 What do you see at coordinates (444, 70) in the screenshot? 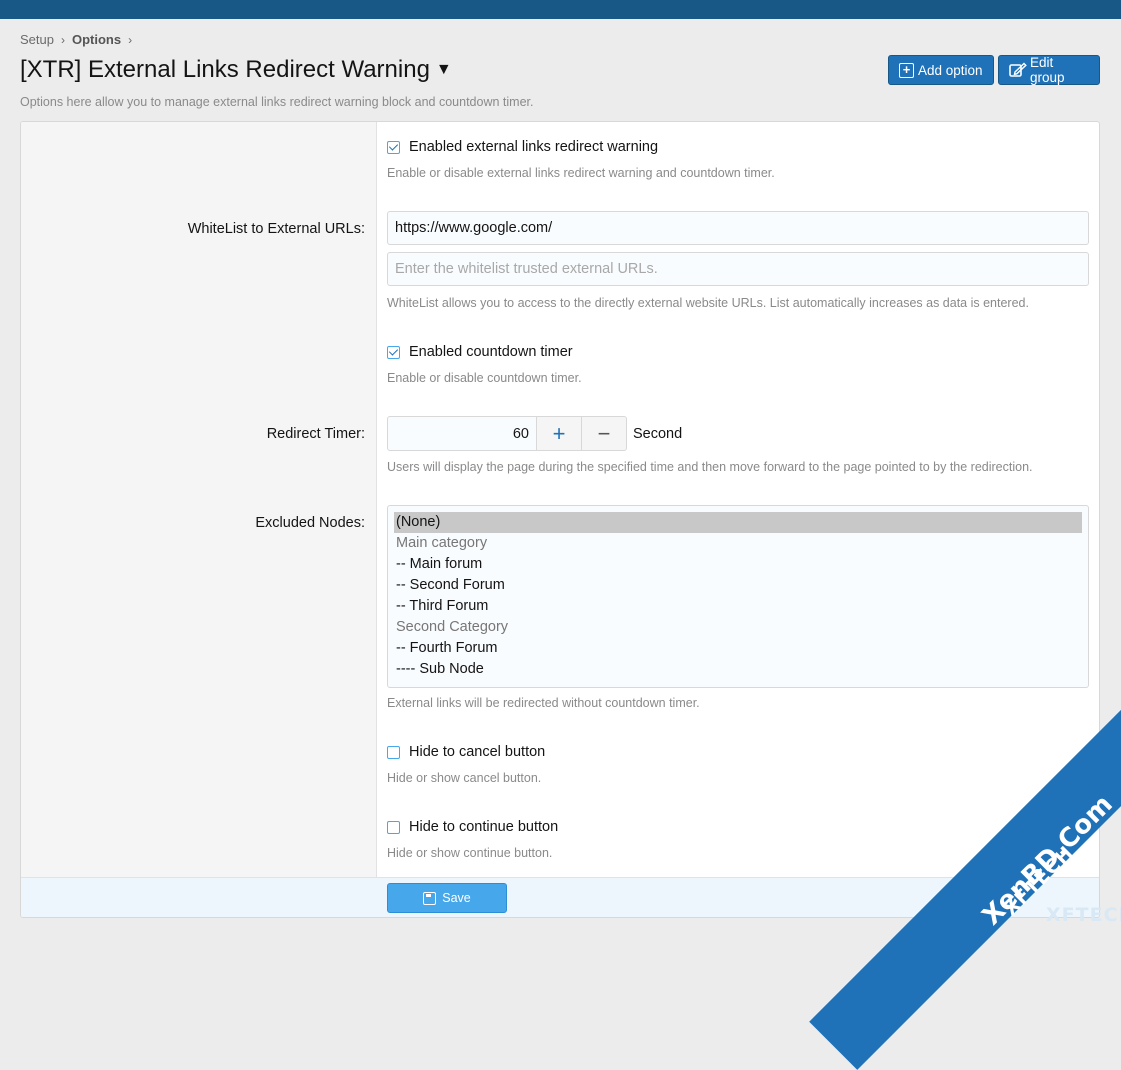
I see `caret-down-icon: ▼` at bounding box center [444, 70].